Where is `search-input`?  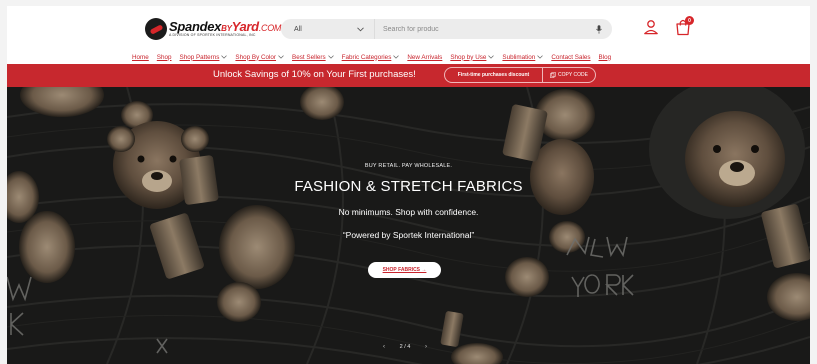 search-input is located at coordinates (480, 29).